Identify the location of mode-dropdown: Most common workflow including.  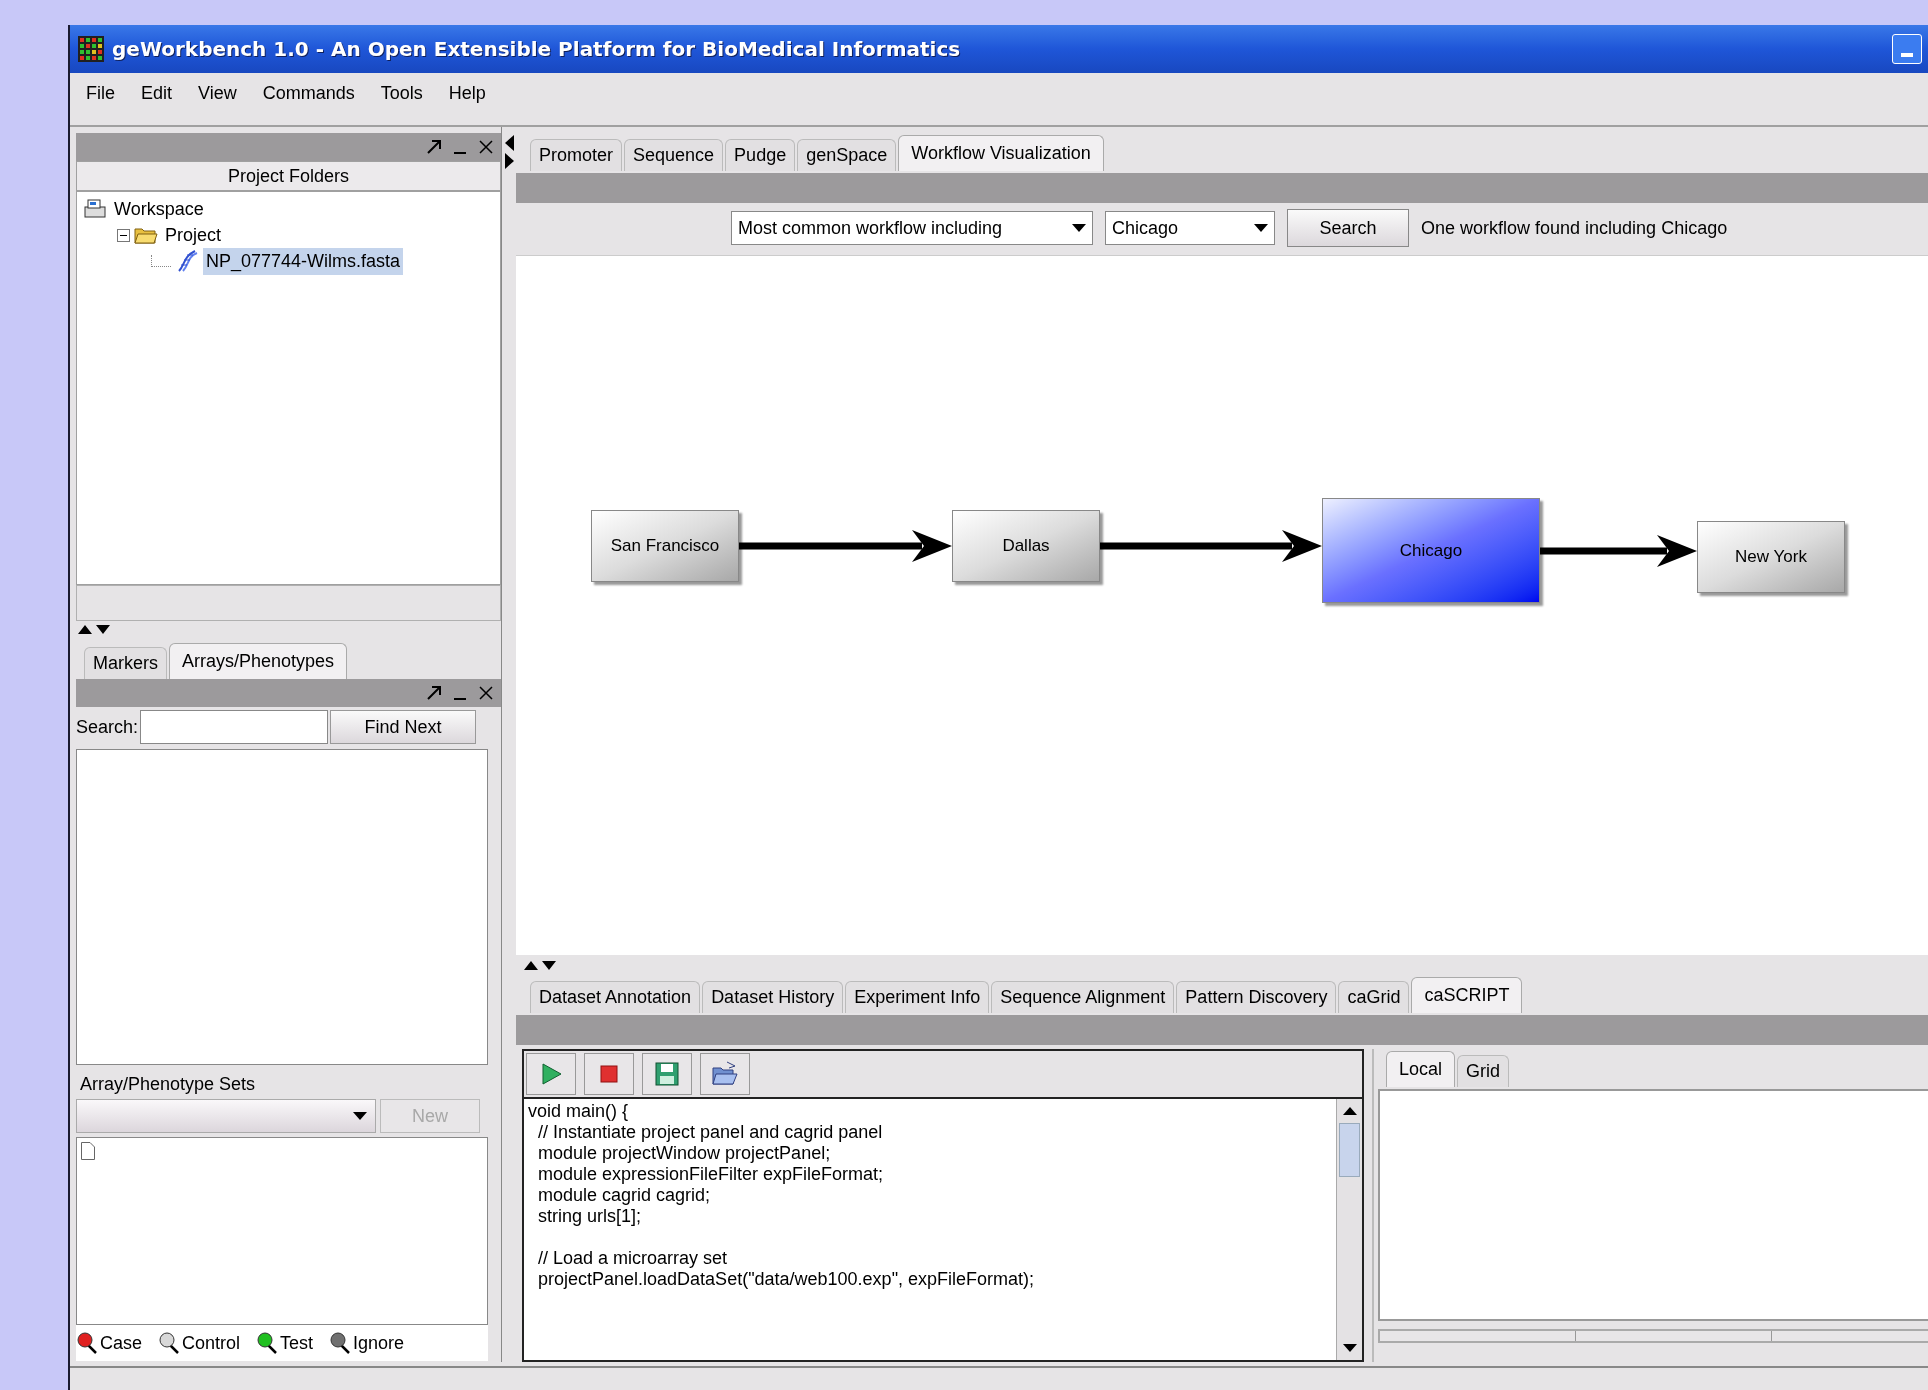
(912, 228).